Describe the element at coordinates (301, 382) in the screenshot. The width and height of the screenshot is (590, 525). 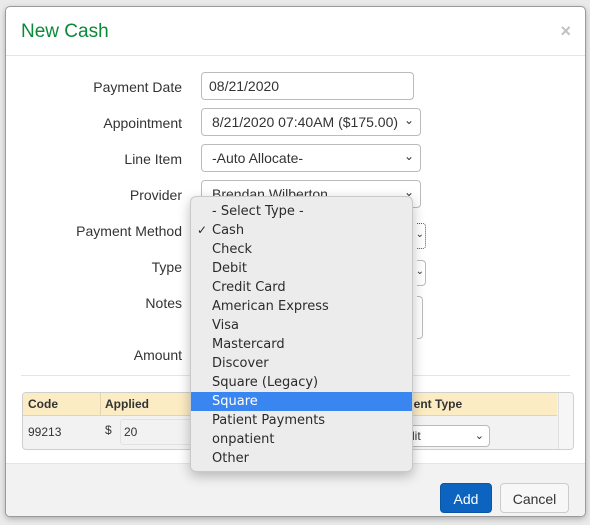
I see `dropdown-option: Square (Legacy)` at that location.